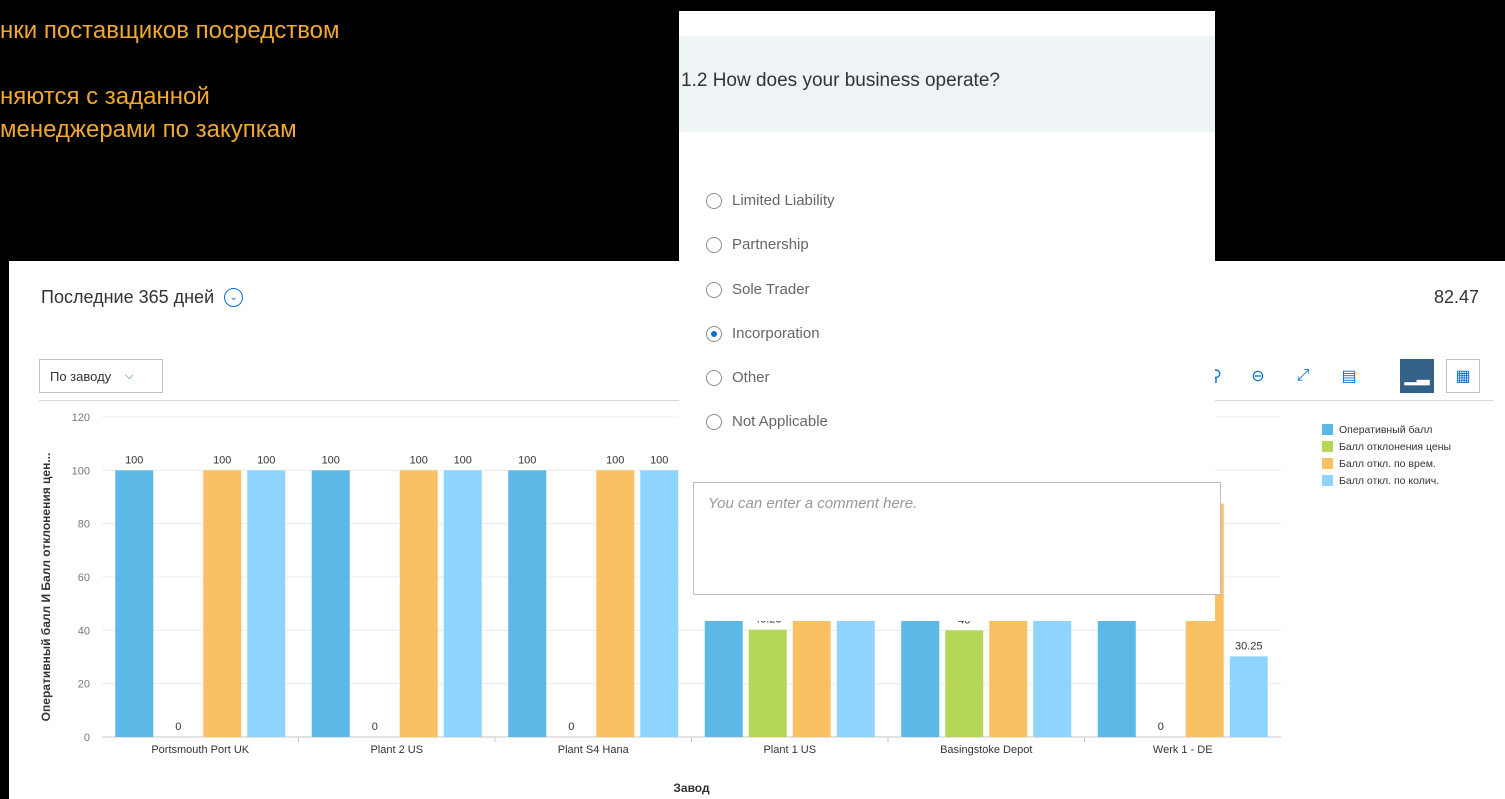 This screenshot has width=1505, height=799. I want to click on radio-option: Incorporation, so click(763, 333).